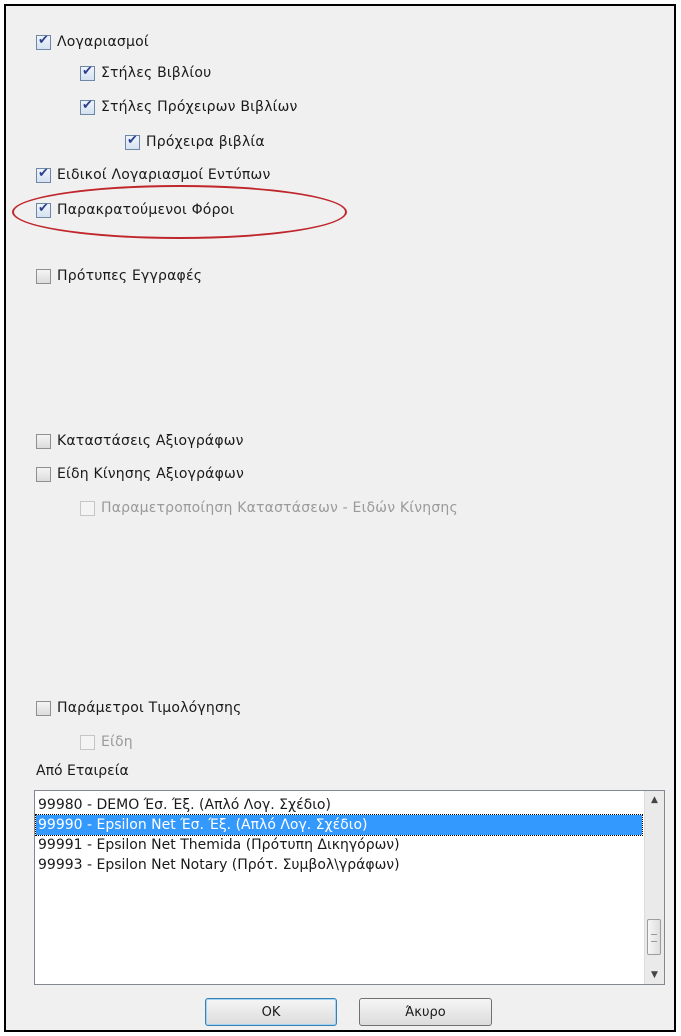  I want to click on ok-button: OK, so click(271, 1012).